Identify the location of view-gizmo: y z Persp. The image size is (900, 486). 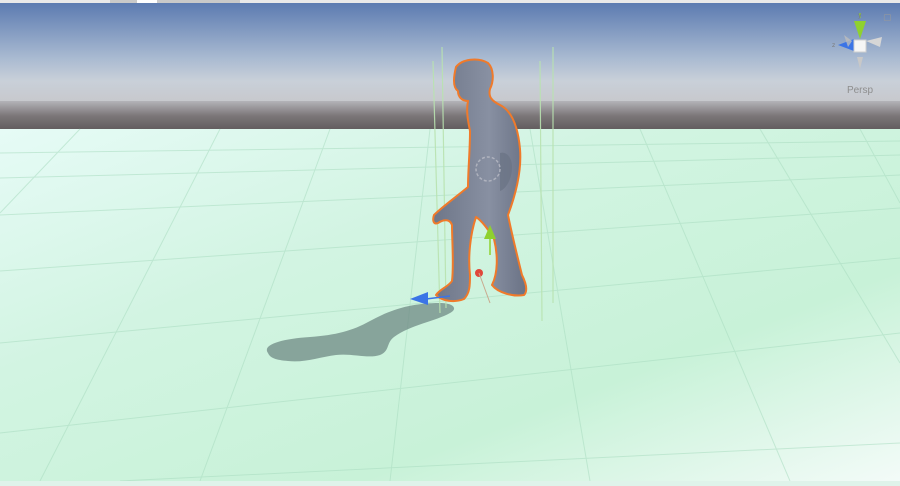
(860, 57).